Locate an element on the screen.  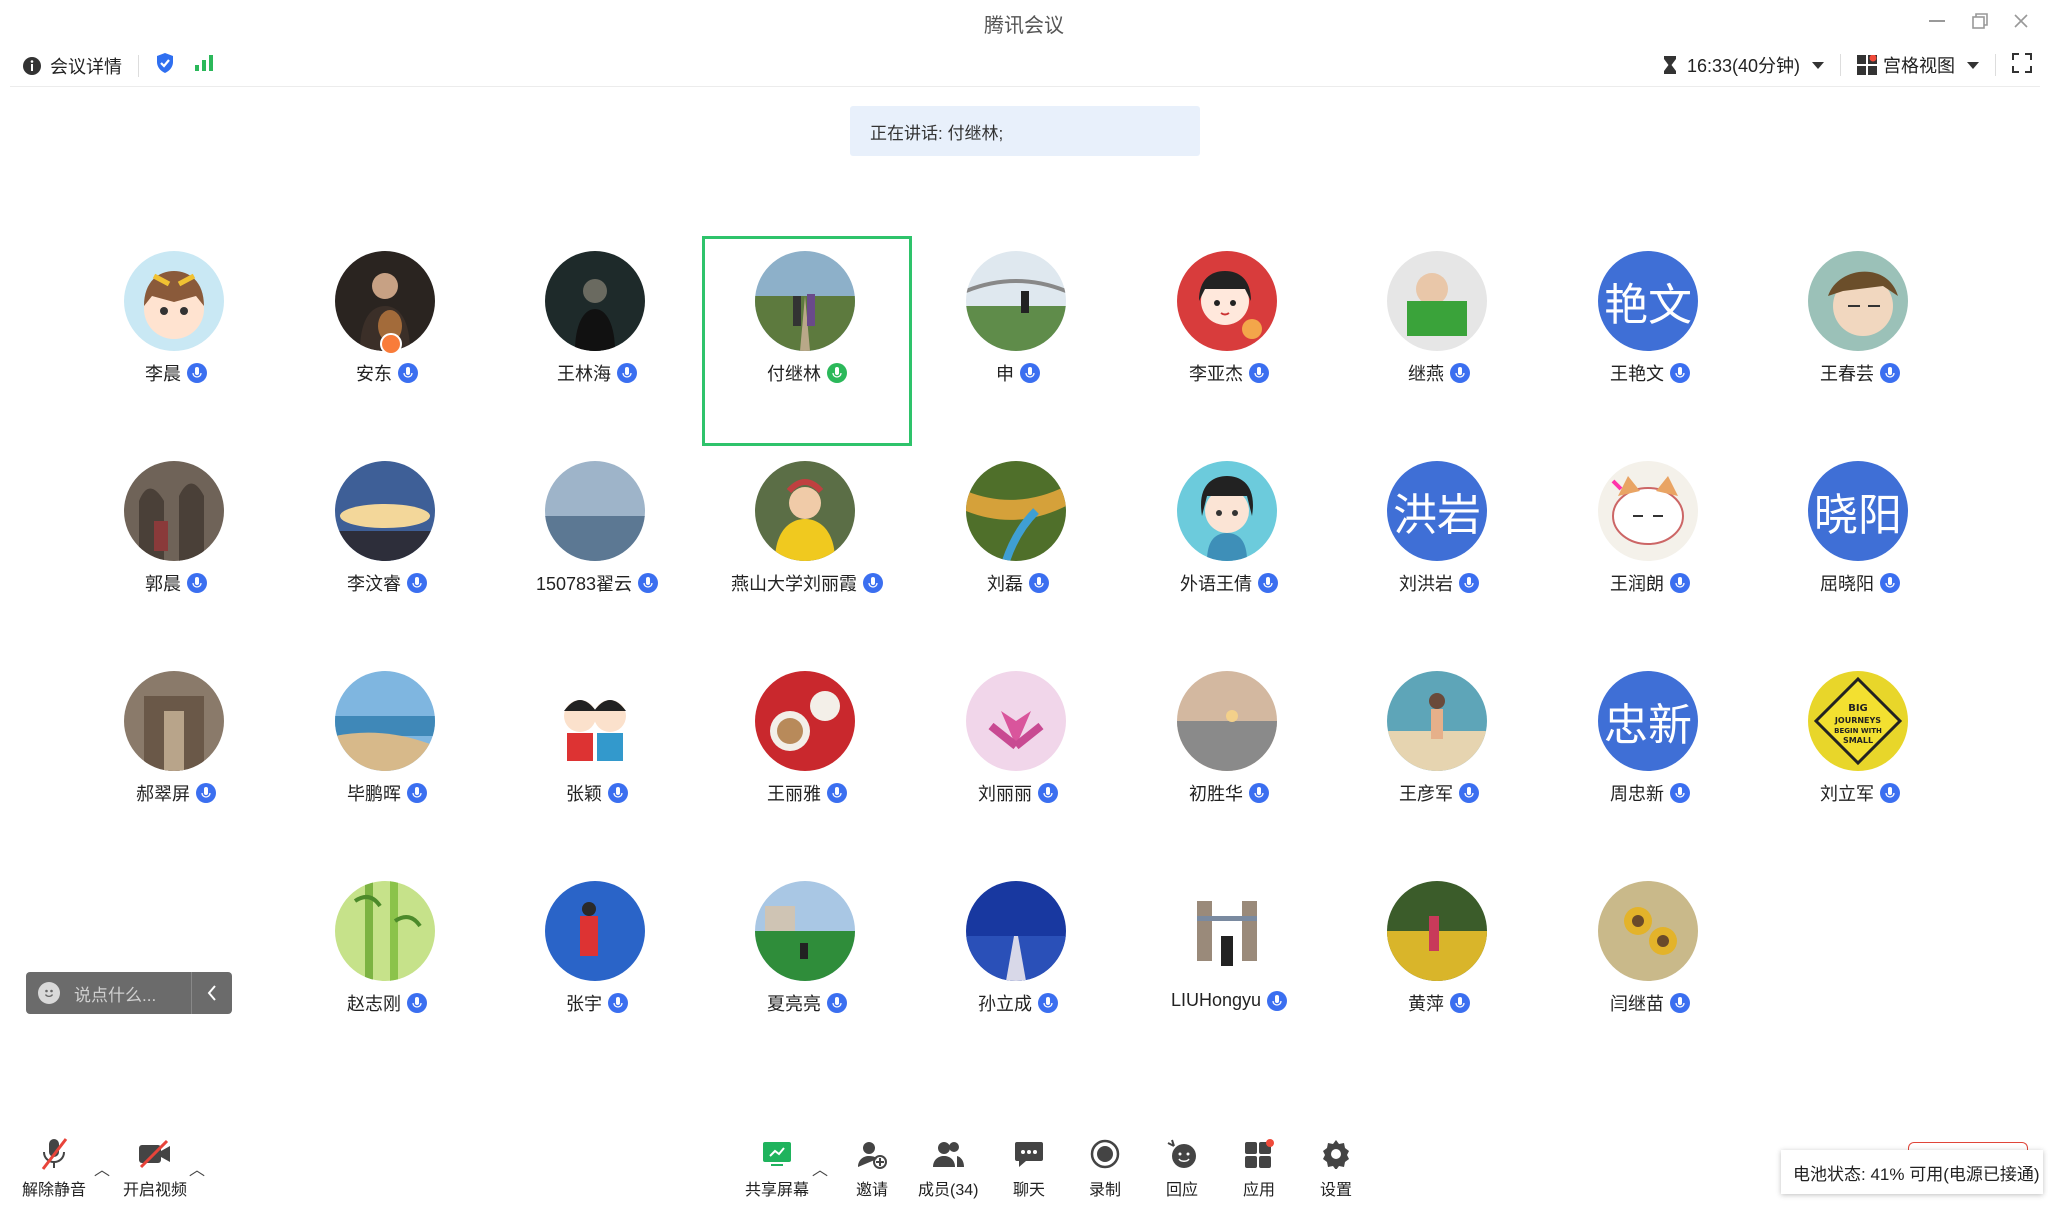
emoji-icon is located at coordinates (49, 993).